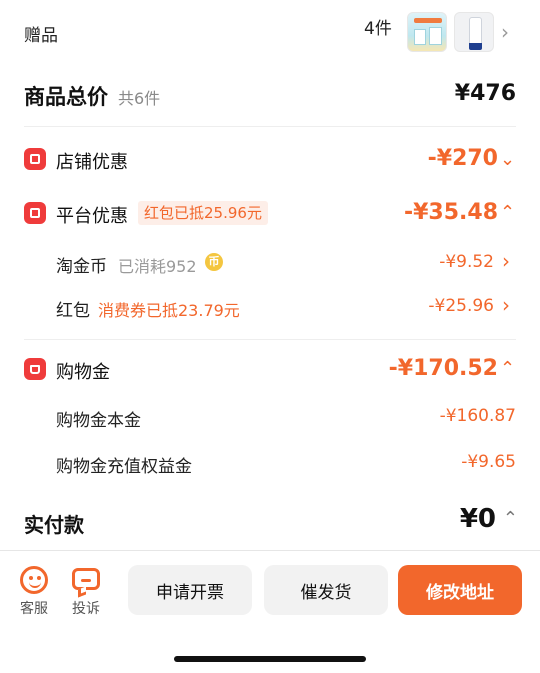 This screenshot has width=540, height=673. Describe the element at coordinates (35, 369) in the screenshot. I see `shopping-gold-icon` at that location.